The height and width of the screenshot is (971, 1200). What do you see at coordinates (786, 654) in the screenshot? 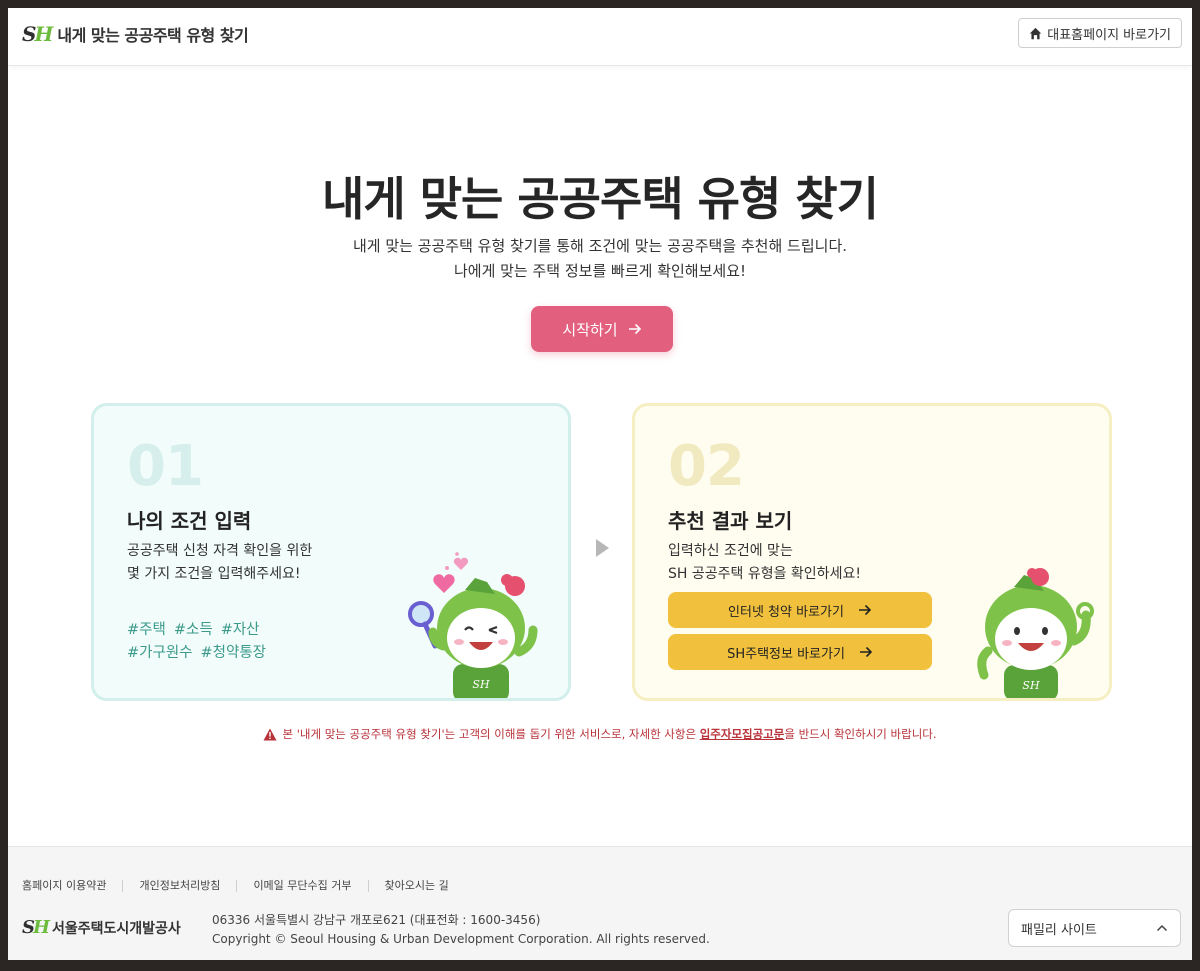
I see `sh-housing-info-label: SH주택정보 바로가기` at bounding box center [786, 654].